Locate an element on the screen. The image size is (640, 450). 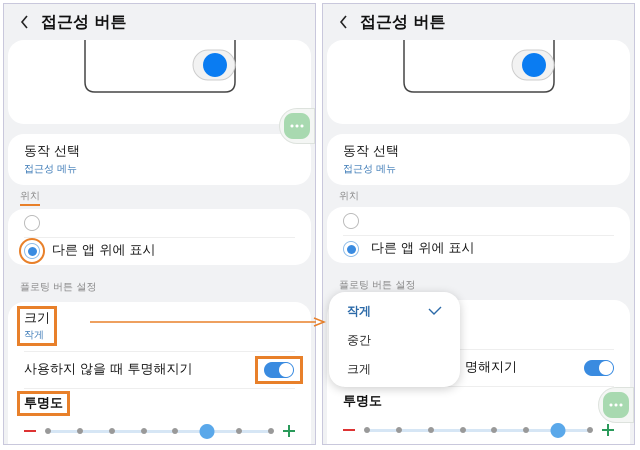
toggle-label: 명해지기 is located at coordinates (491, 367).